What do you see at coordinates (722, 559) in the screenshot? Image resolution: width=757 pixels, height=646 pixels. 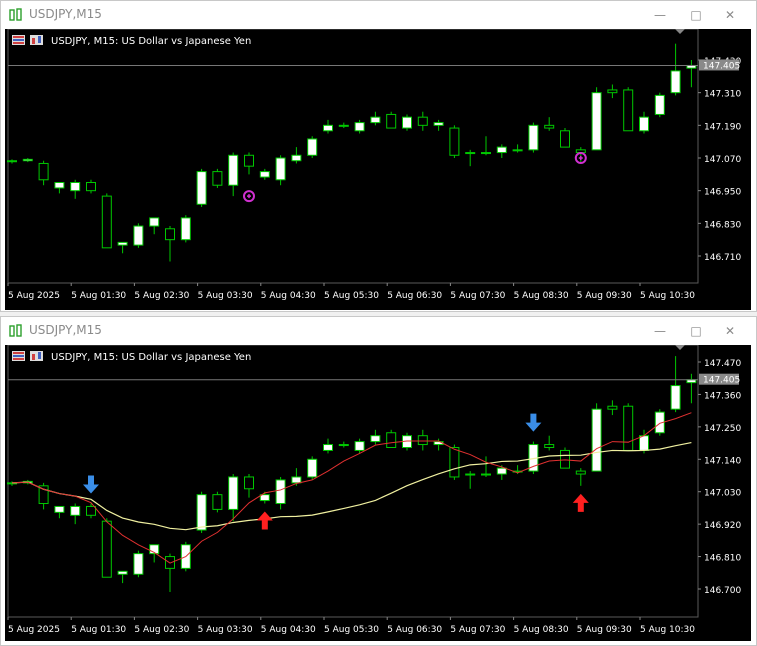 I see `price-tick-label: 146.810` at bounding box center [722, 559].